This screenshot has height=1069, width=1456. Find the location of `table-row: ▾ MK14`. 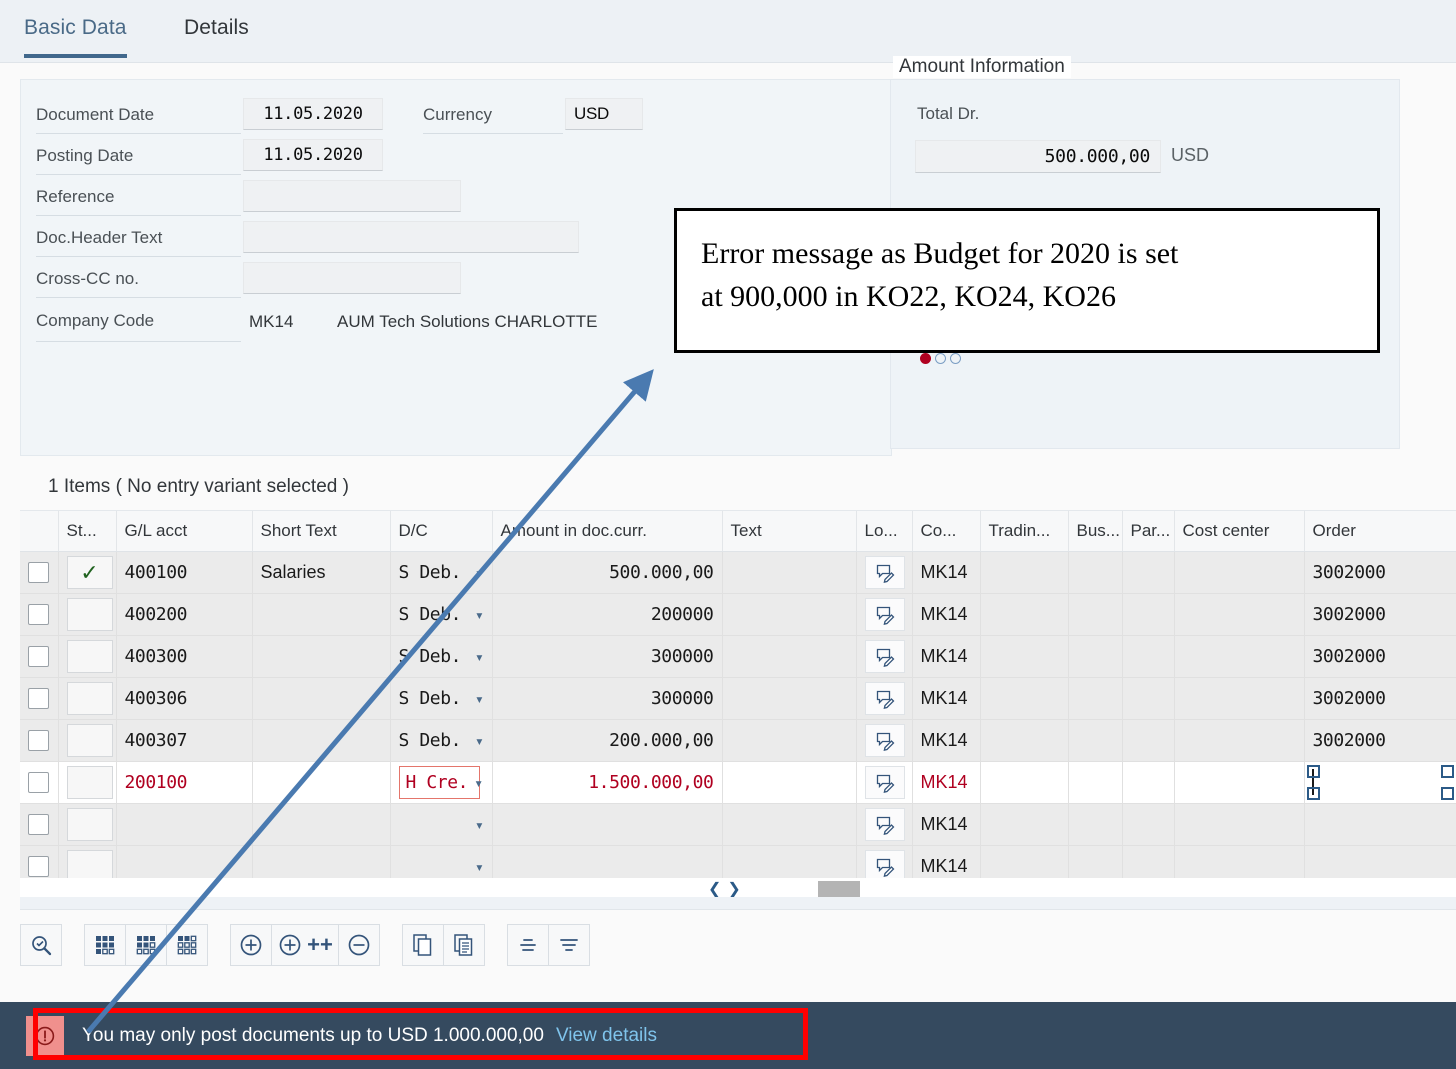

table-row: ▾ MK14 is located at coordinates (738, 824).